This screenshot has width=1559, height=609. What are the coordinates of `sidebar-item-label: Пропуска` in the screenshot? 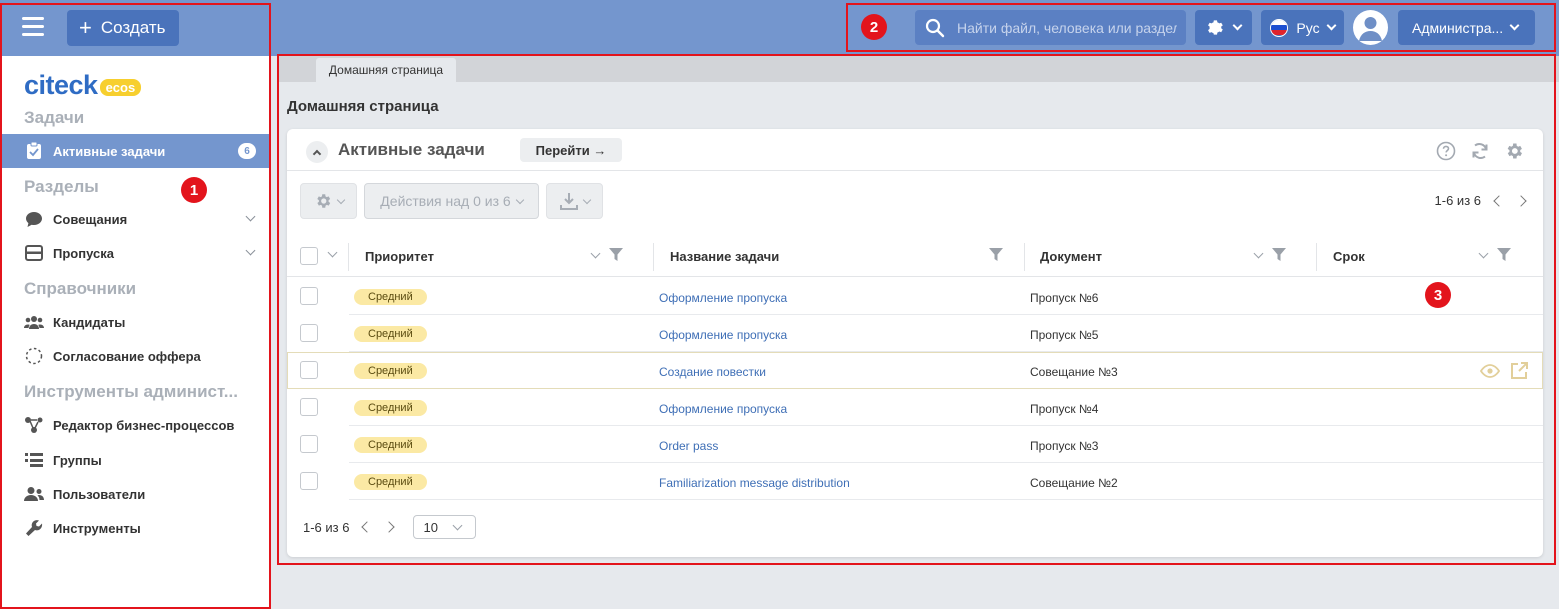 It's located at (83, 253).